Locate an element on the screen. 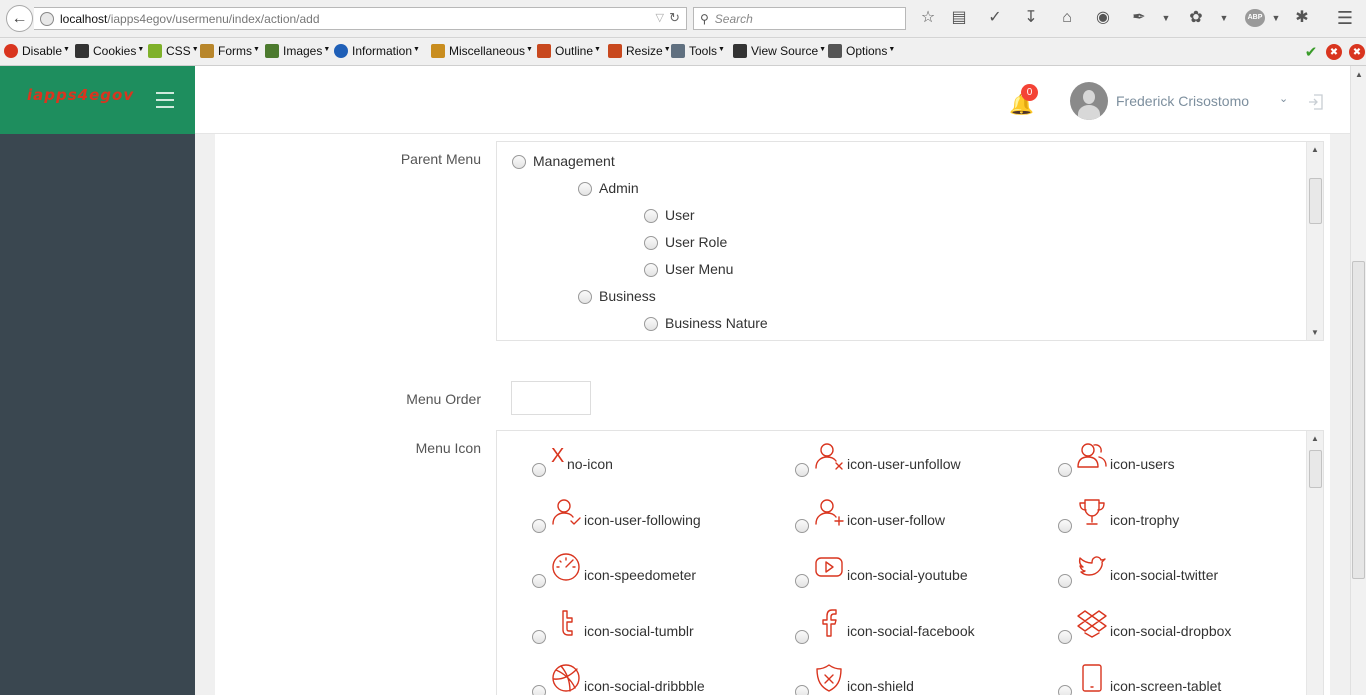  devbar-options-menu: Options ▼ is located at coordinates (861, 51).